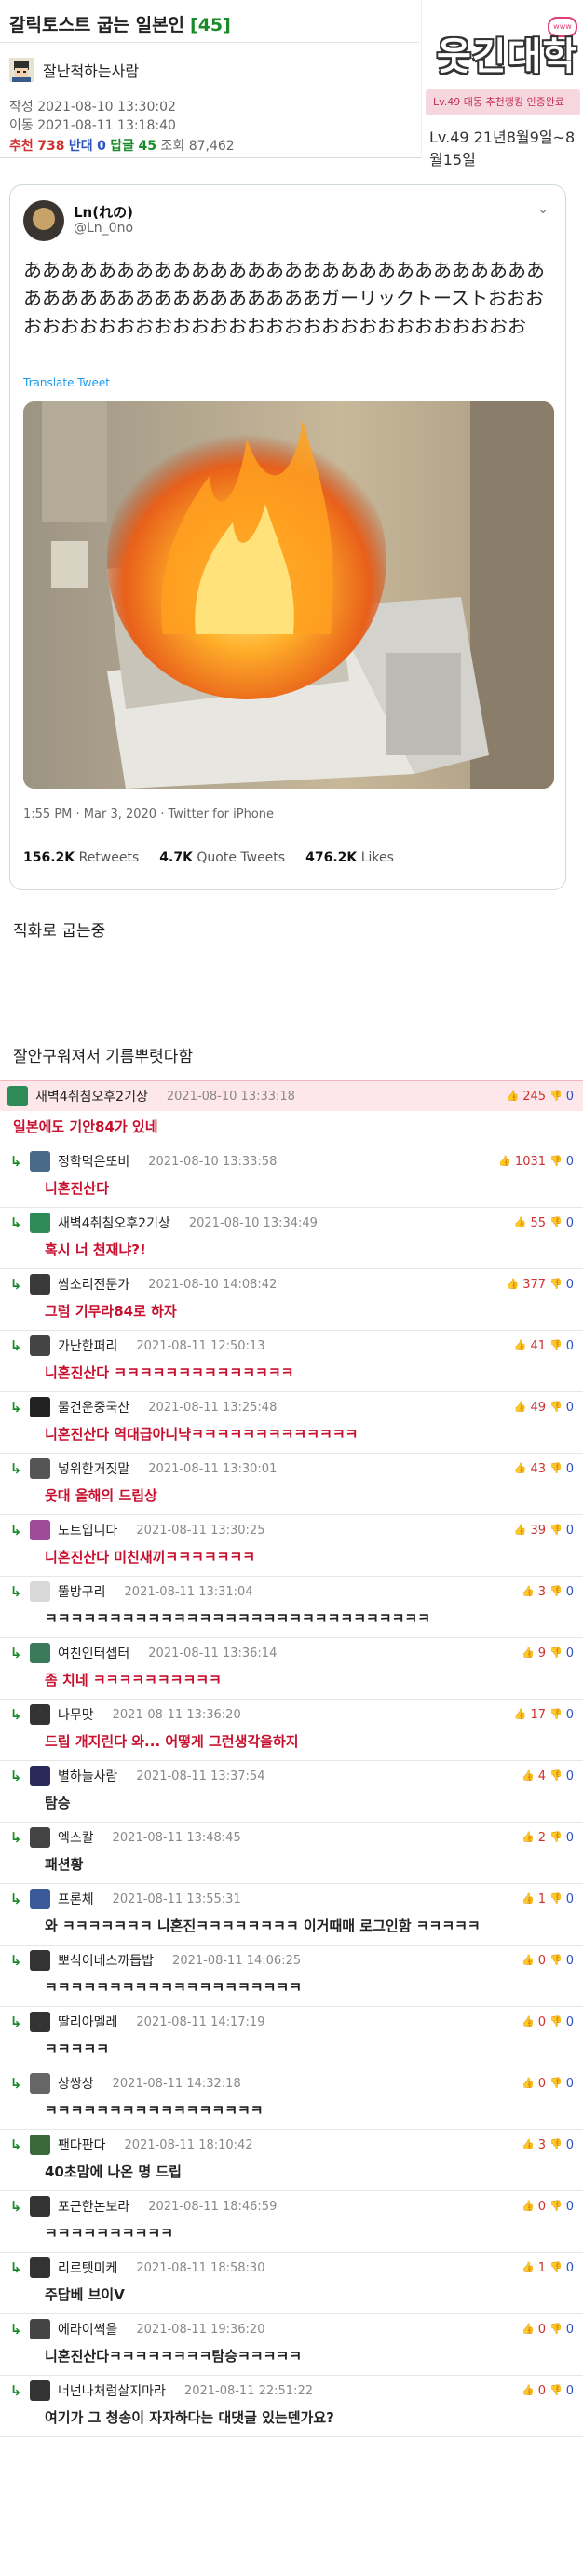 The image size is (583, 2576). What do you see at coordinates (211, 25) in the screenshot?
I see `comment-count: [45]` at bounding box center [211, 25].